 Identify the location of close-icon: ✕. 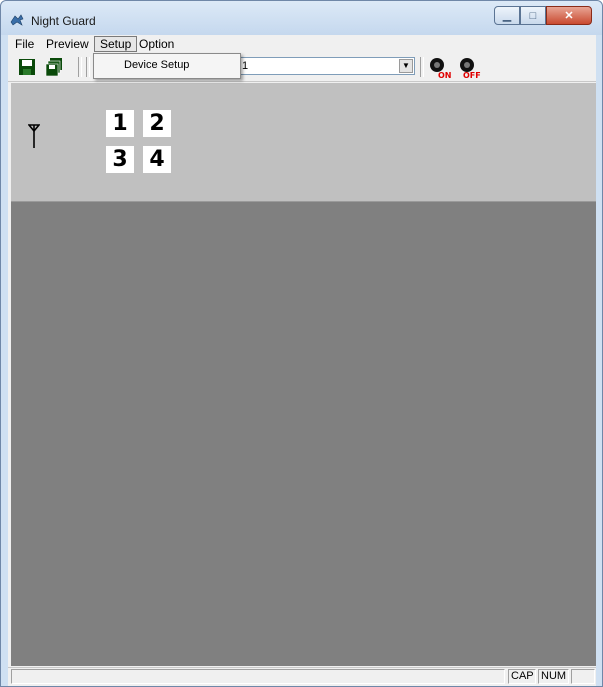
(569, 16).